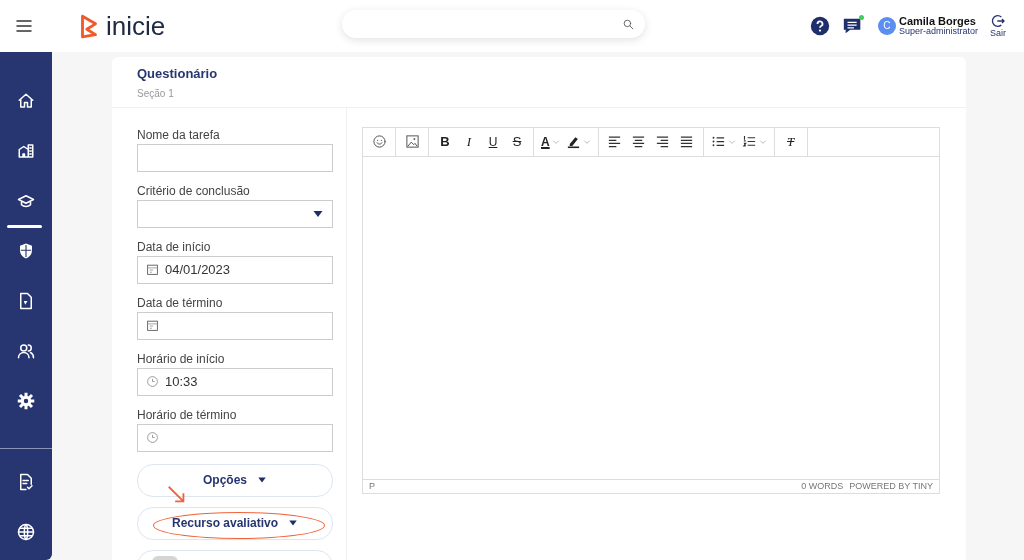 Image resolution: width=1024 pixels, height=560 pixels. I want to click on logo-text: inicie, so click(136, 26).